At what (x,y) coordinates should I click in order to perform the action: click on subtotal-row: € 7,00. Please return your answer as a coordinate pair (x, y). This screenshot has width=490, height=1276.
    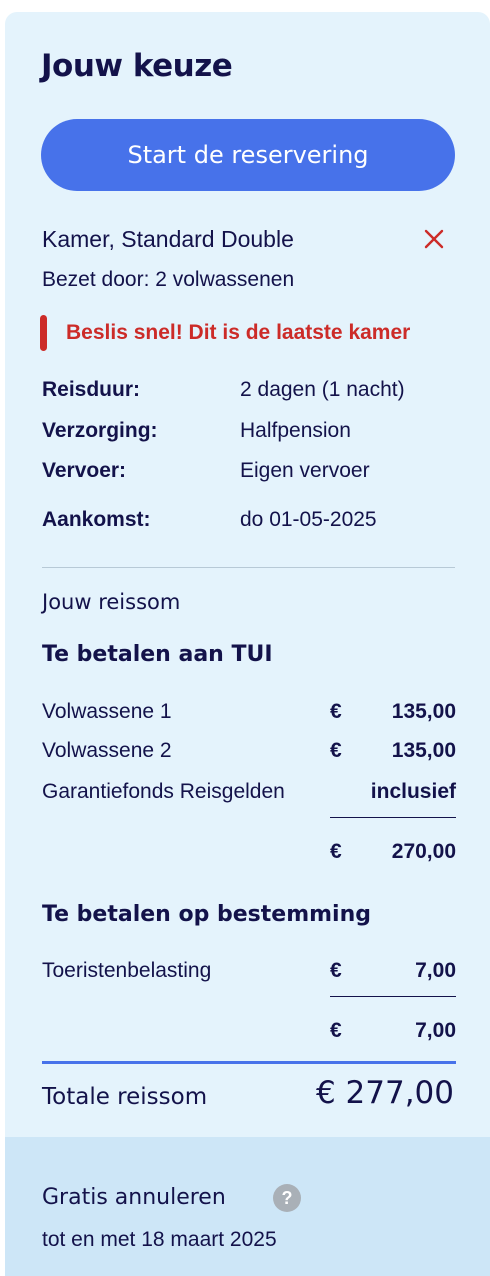
    Looking at the image, I should click on (249, 1033).